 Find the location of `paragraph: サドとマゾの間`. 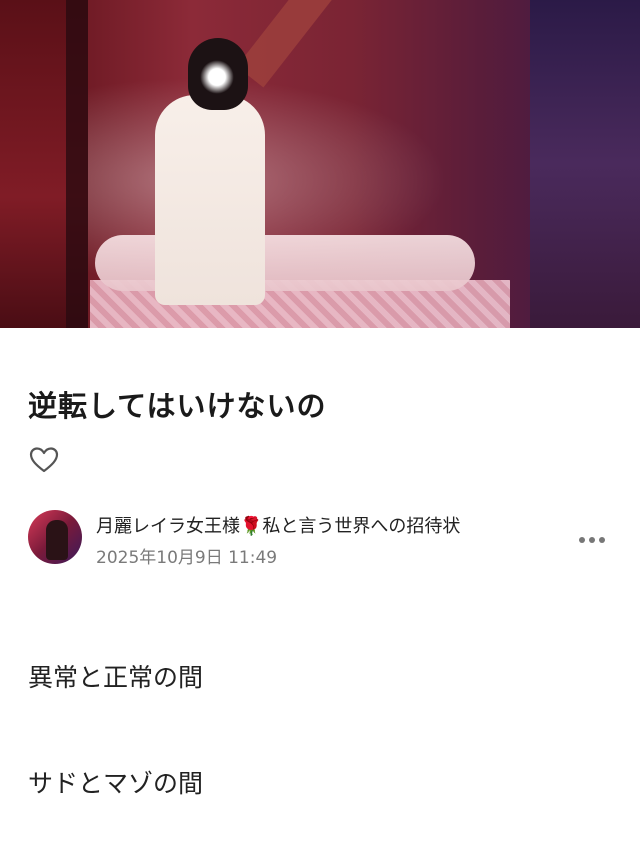

paragraph: サドとマゾの間 is located at coordinates (116, 783).